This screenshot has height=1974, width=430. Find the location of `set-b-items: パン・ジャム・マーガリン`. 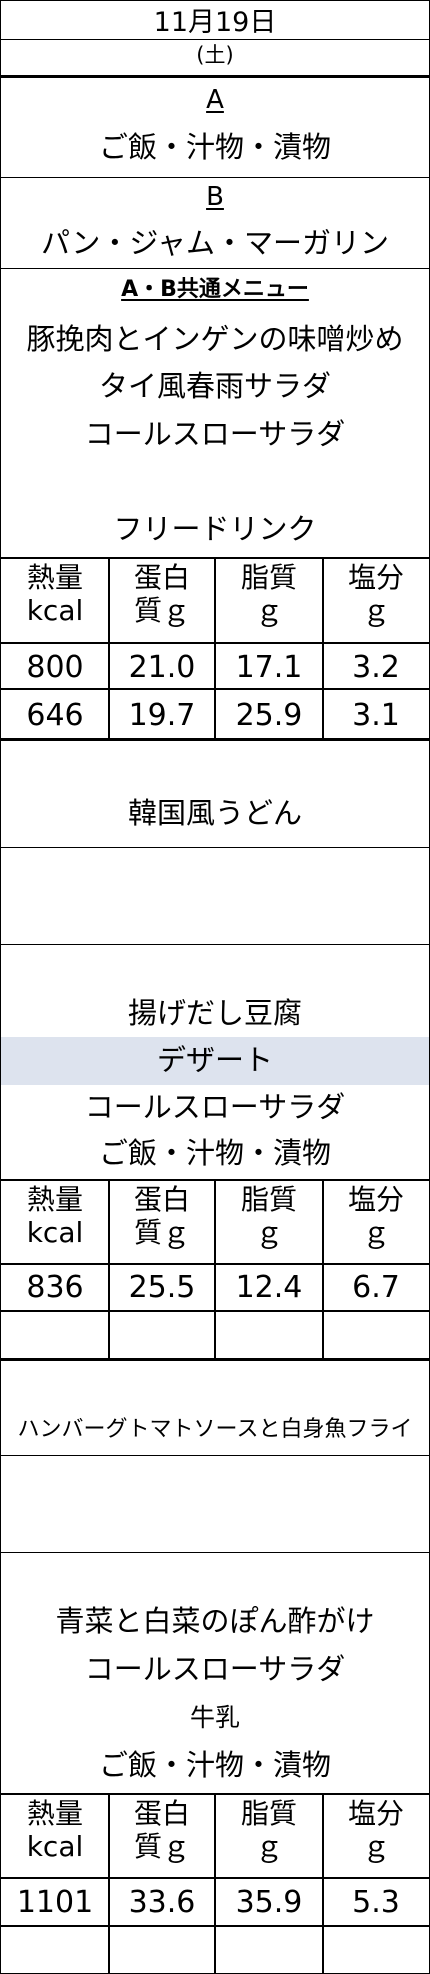

set-b-items: パン・ジャム・マーガリン is located at coordinates (214, 243).